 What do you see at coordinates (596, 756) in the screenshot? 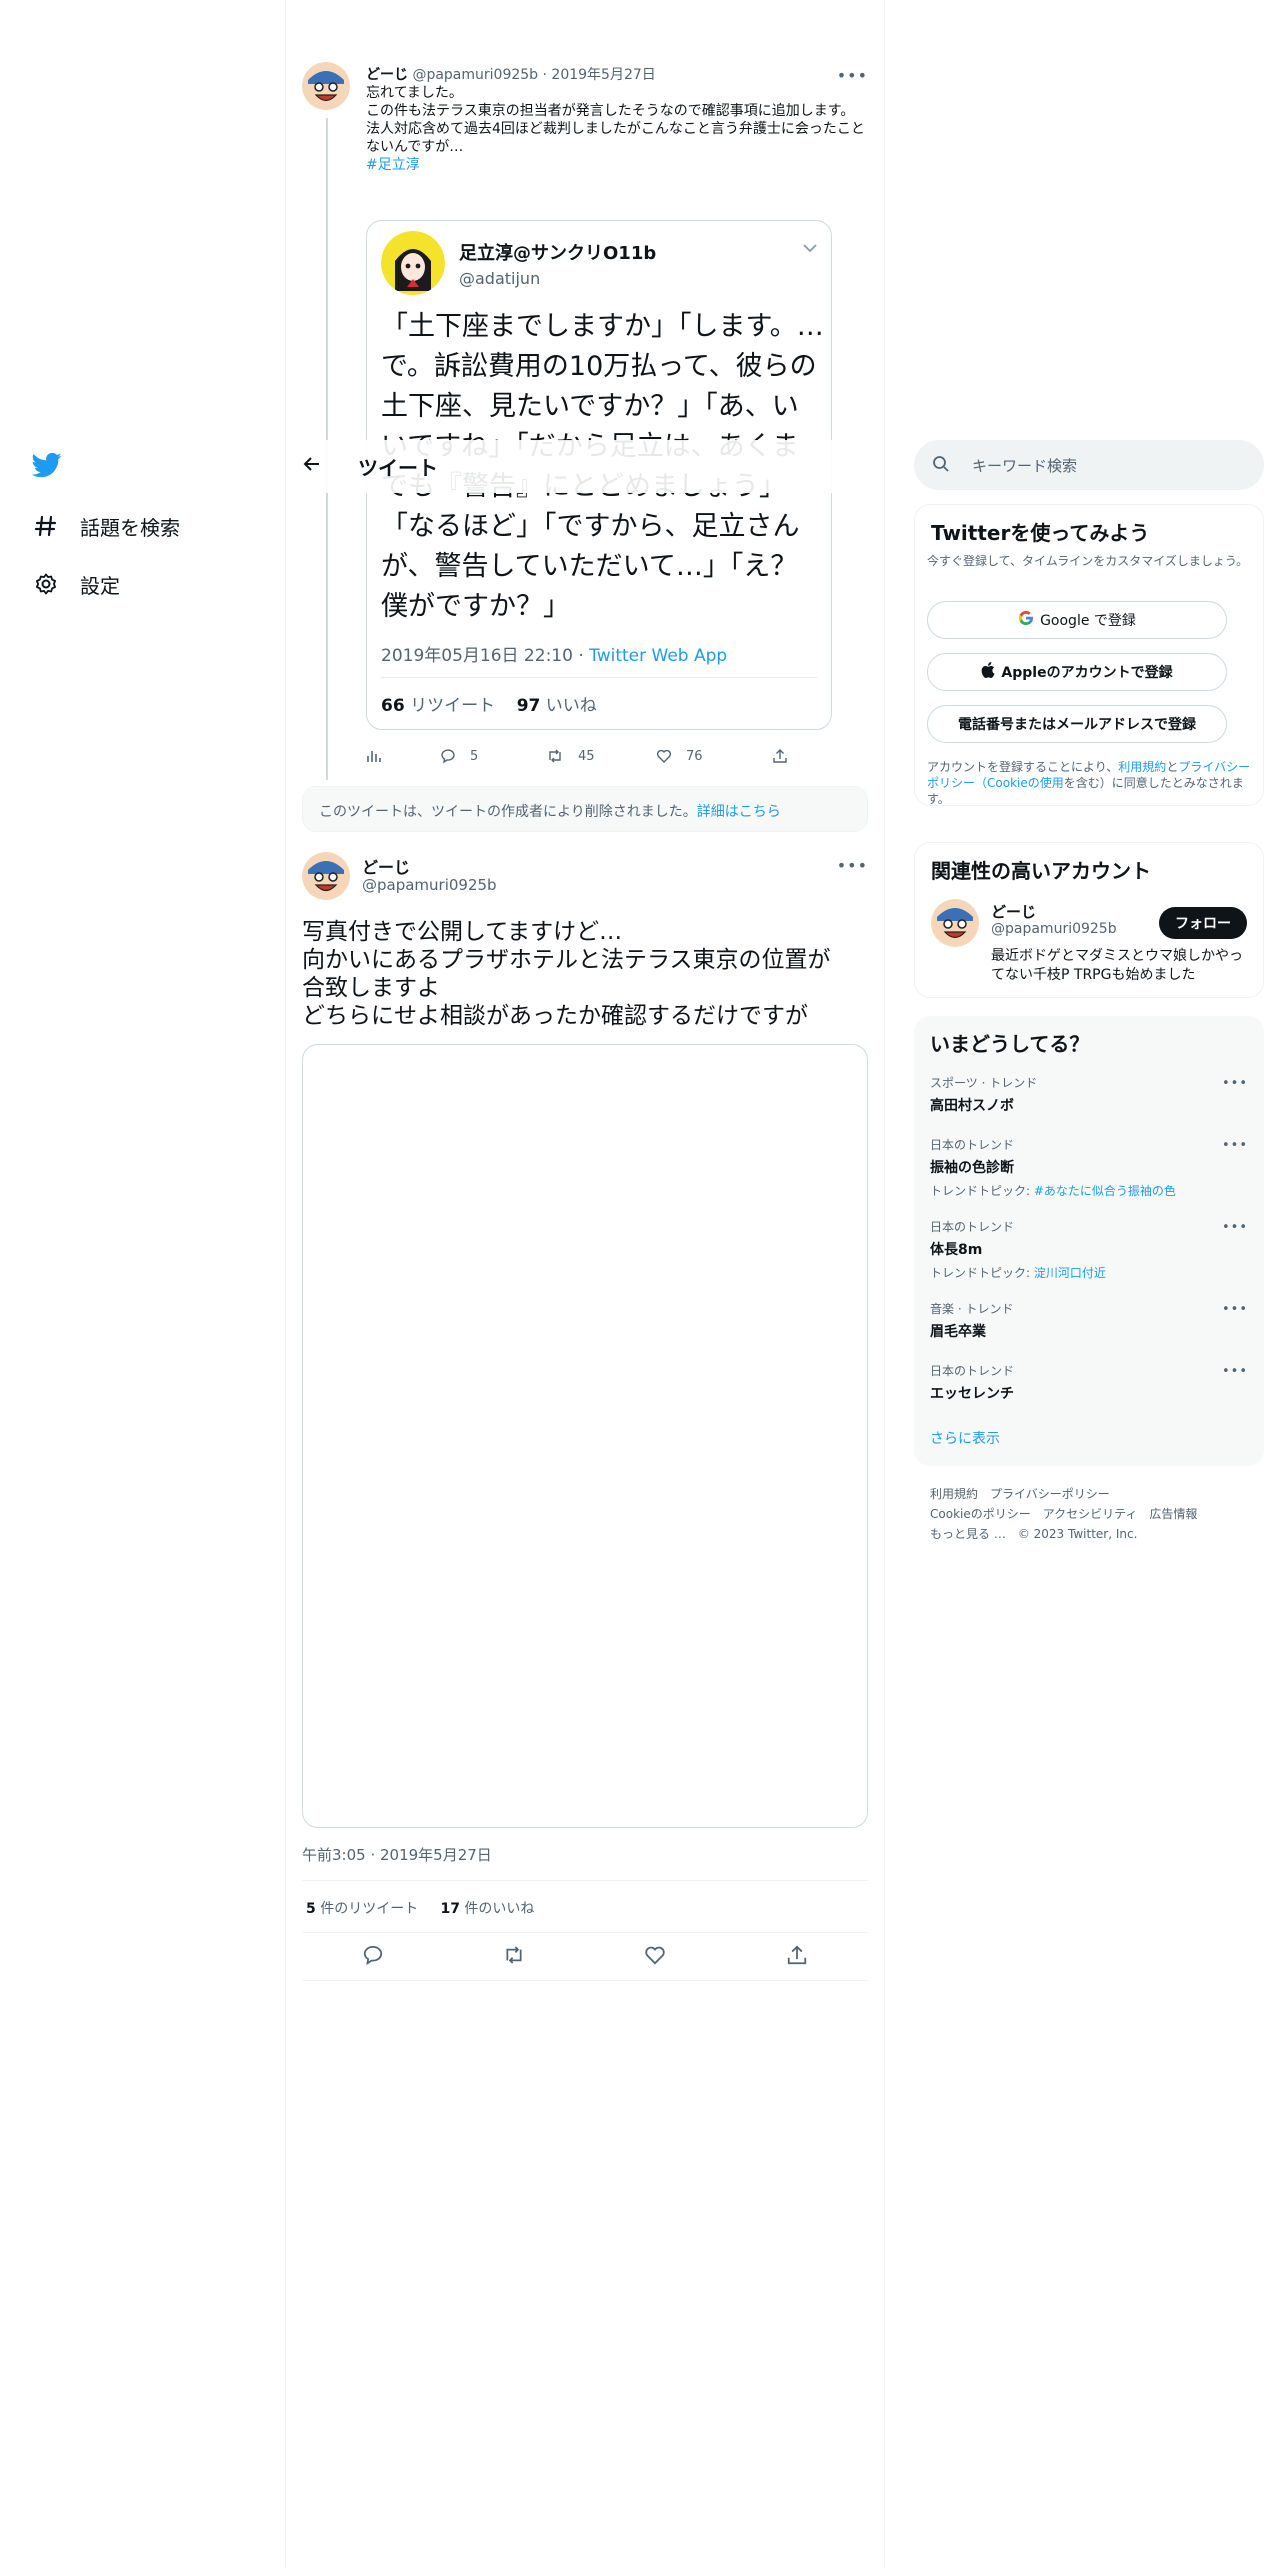
I see `tweet-actions: 5 45 76` at bounding box center [596, 756].